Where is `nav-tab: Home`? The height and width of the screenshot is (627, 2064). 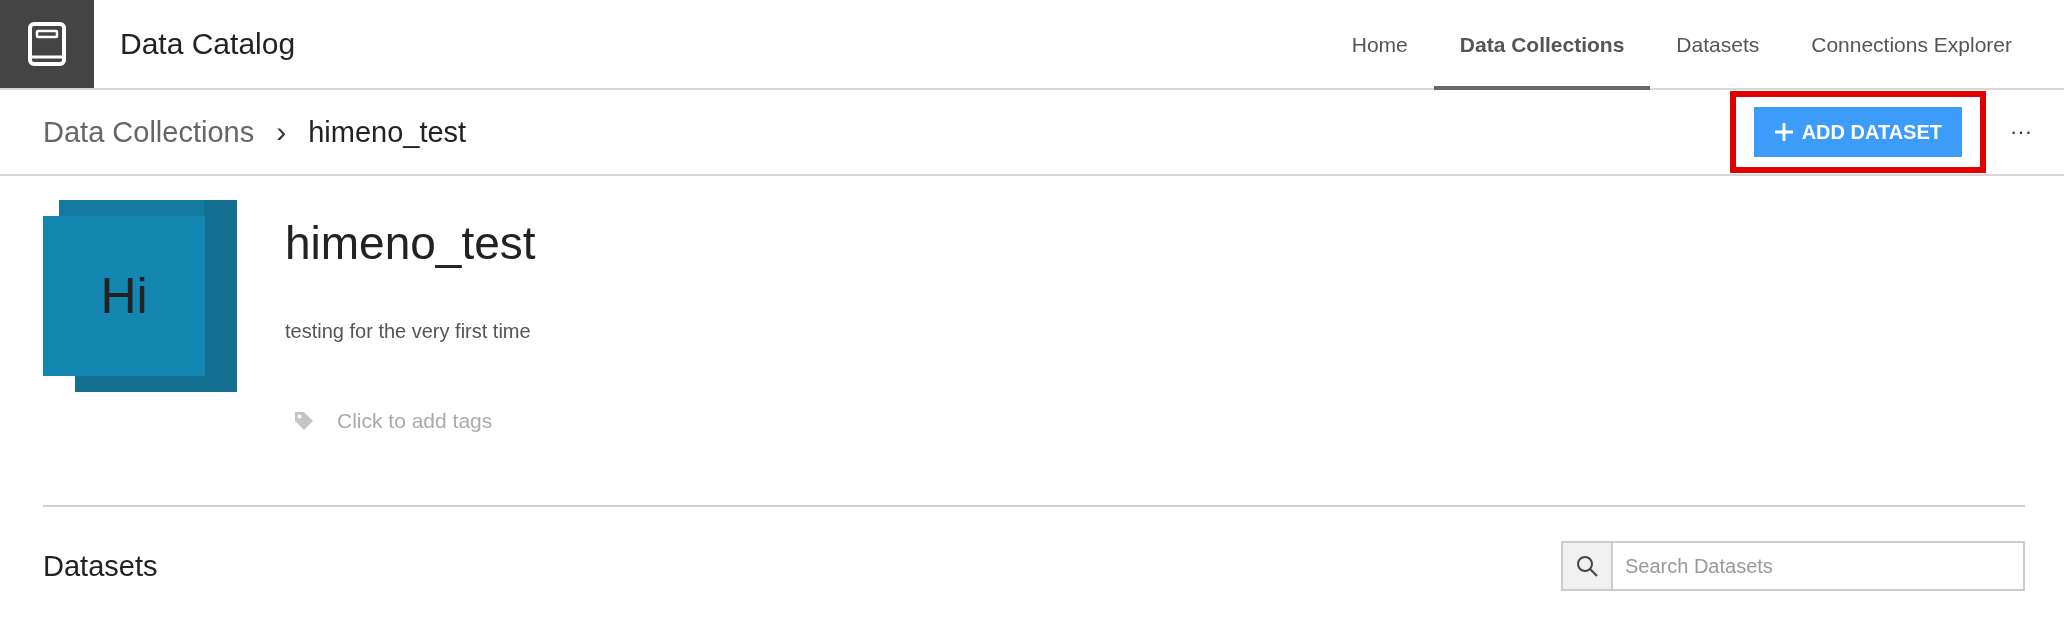 nav-tab: Home is located at coordinates (1379, 45).